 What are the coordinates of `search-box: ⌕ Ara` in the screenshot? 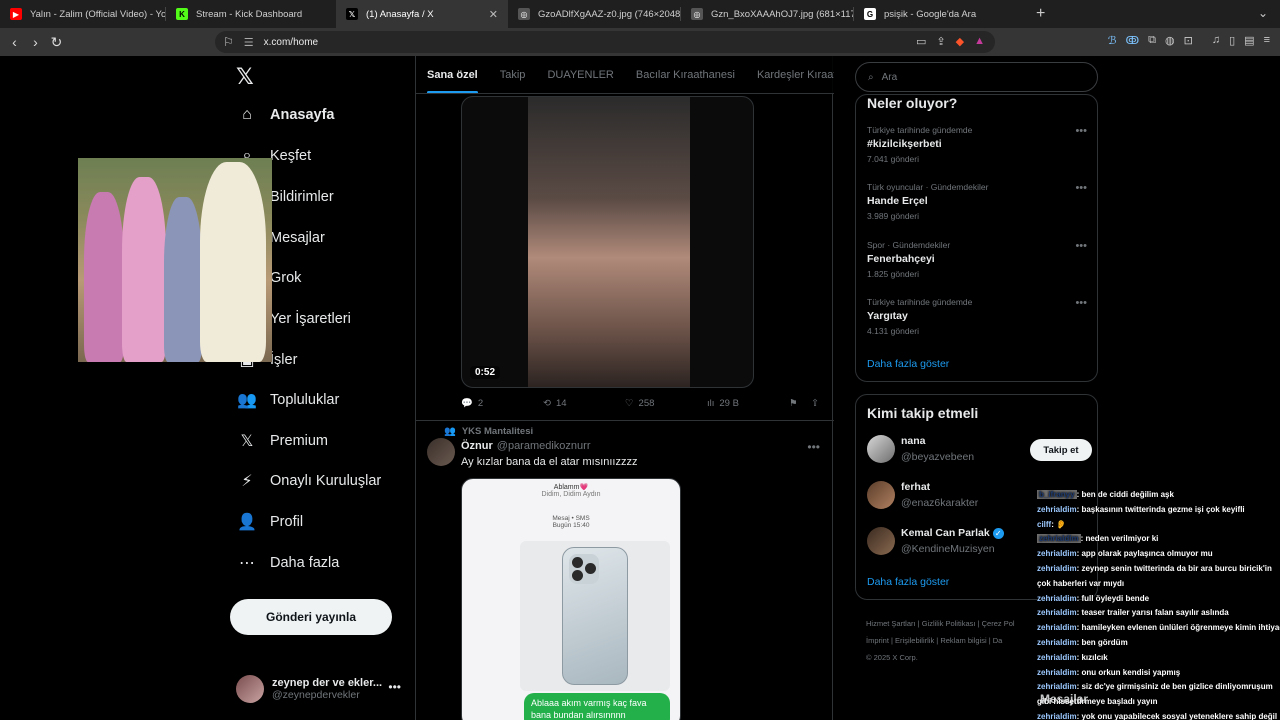 It's located at (976, 77).